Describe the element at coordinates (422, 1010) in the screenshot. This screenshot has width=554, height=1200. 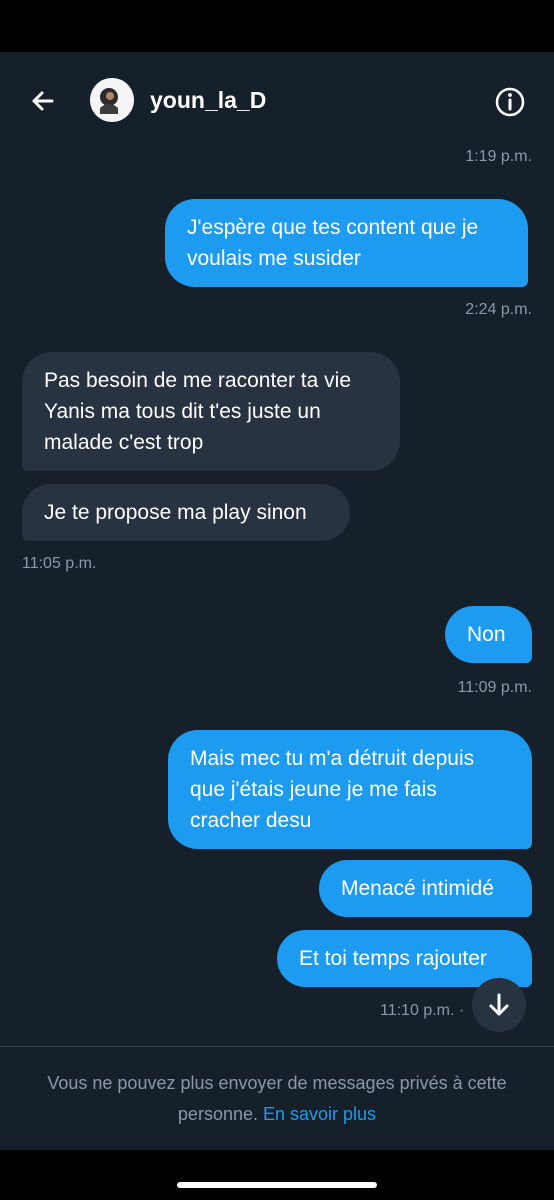
I see `message-timestamp: 11:10 p.m. ·` at that location.